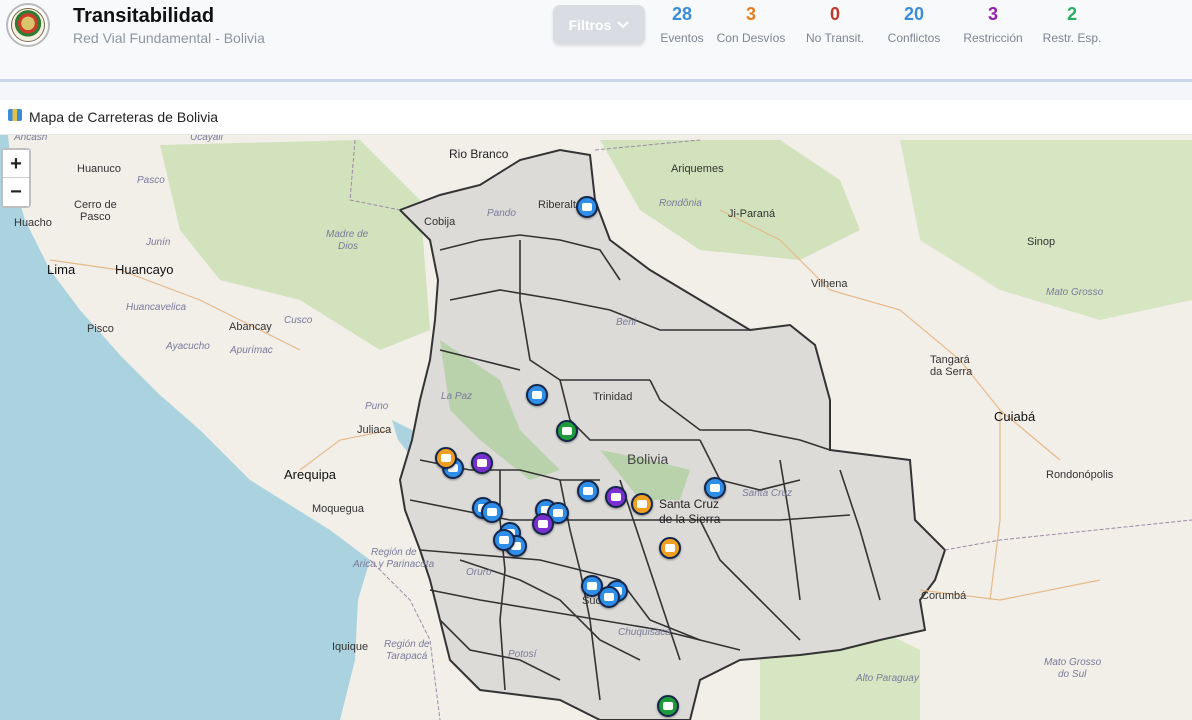 The width and height of the screenshot is (1192, 720). I want to click on app-subtitle: Red Vial Fundamental - Bolivia, so click(169, 38).